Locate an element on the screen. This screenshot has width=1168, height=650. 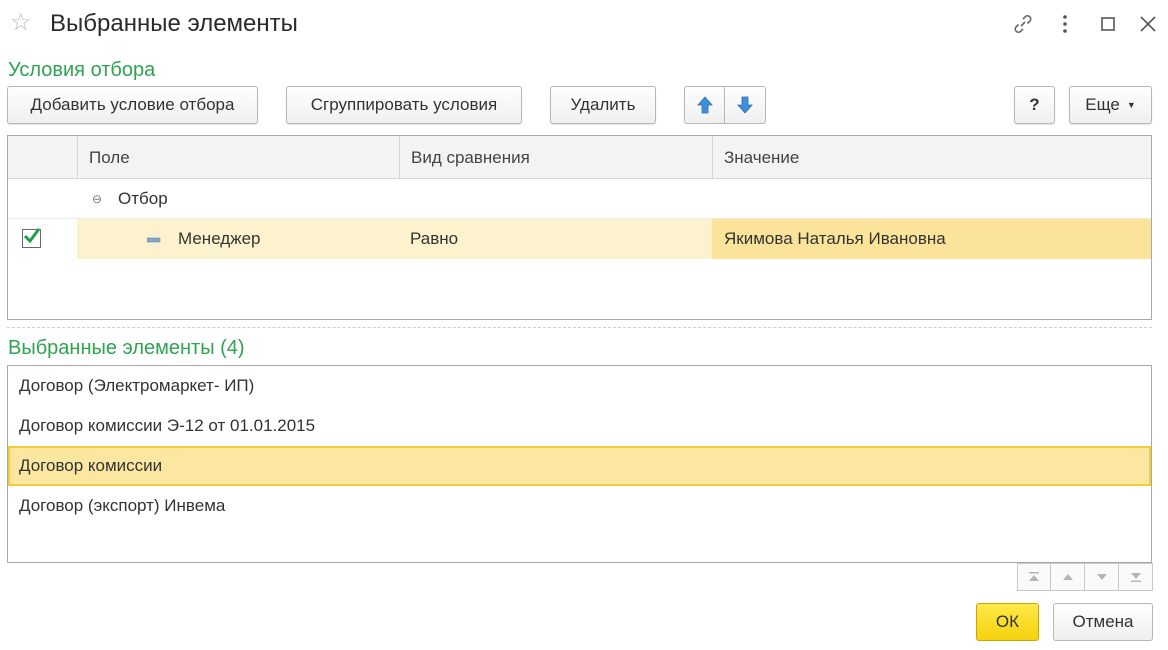
collapse-icon: ⊖ is located at coordinates (97, 199).